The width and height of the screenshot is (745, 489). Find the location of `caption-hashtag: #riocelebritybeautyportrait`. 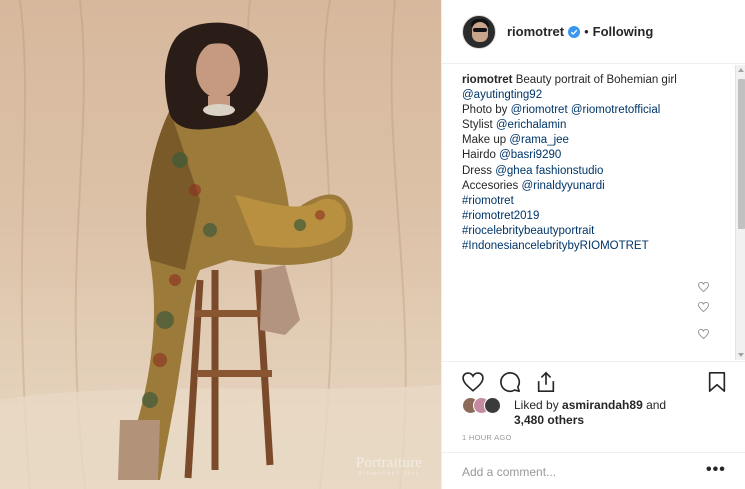

caption-hashtag: #riocelebritybeautyportrait is located at coordinates (596, 231).